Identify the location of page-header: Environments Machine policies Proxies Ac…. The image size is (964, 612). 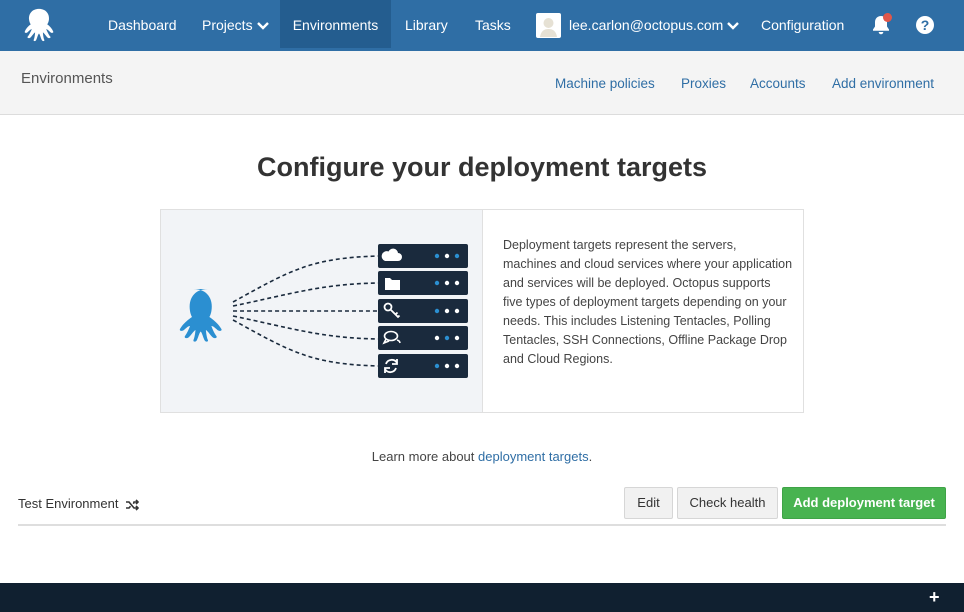
(482, 83).